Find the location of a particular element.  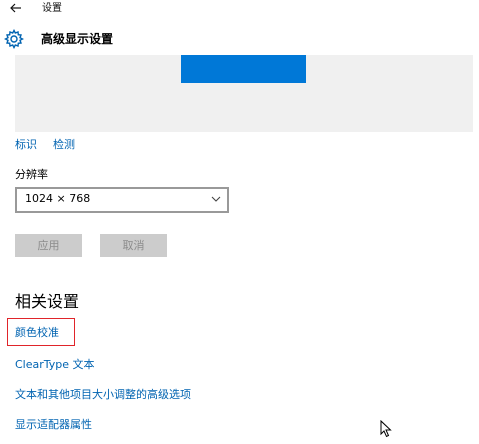

display-adapter-properties-link: 显示适配器属性 is located at coordinates (53, 425).